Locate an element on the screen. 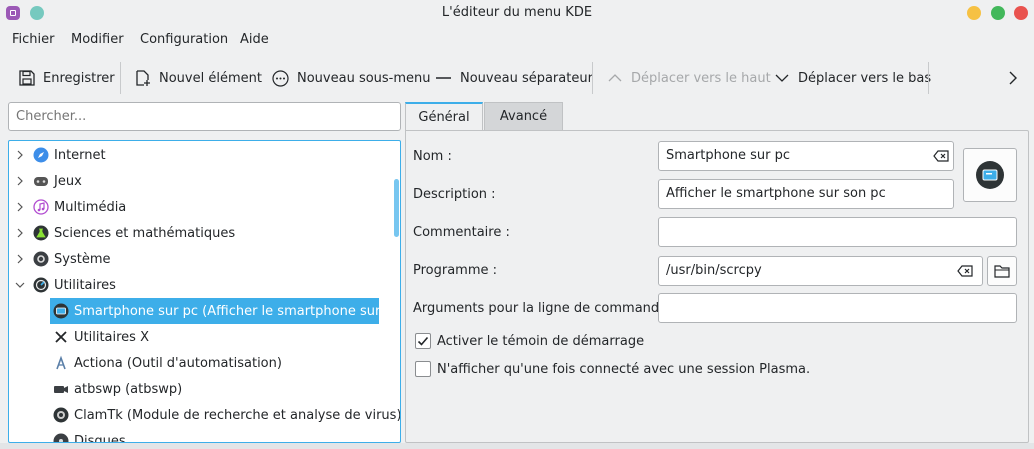 Image resolution: width=1034 pixels, height=449 pixels. title-bar: L'éditeur du menu KDE is located at coordinates (517, 13).